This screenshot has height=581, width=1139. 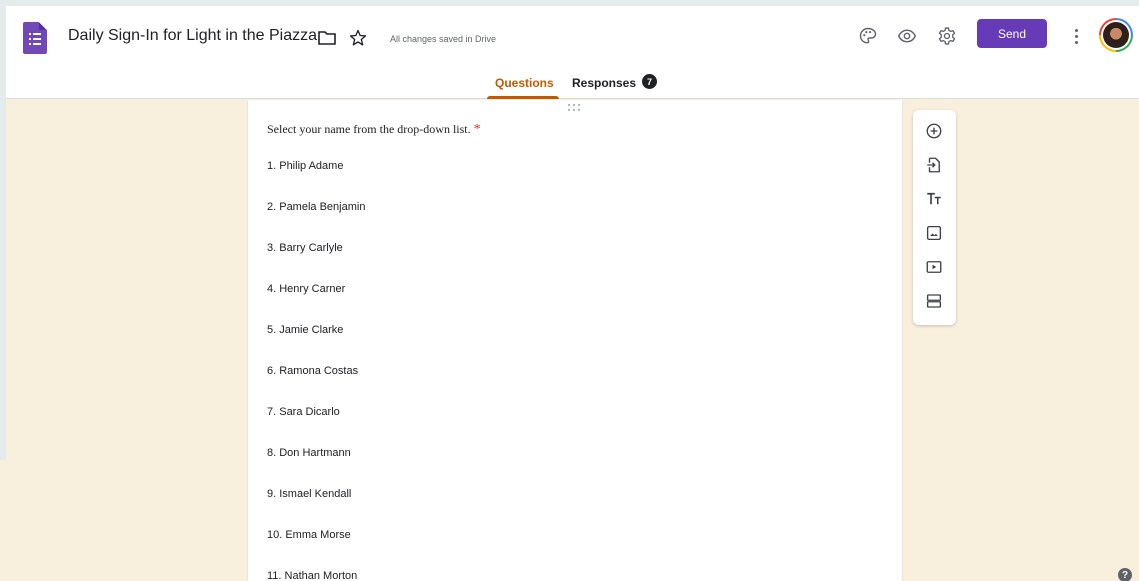 I want to click on save-status: All changes saved in Drive, so click(x=443, y=39).